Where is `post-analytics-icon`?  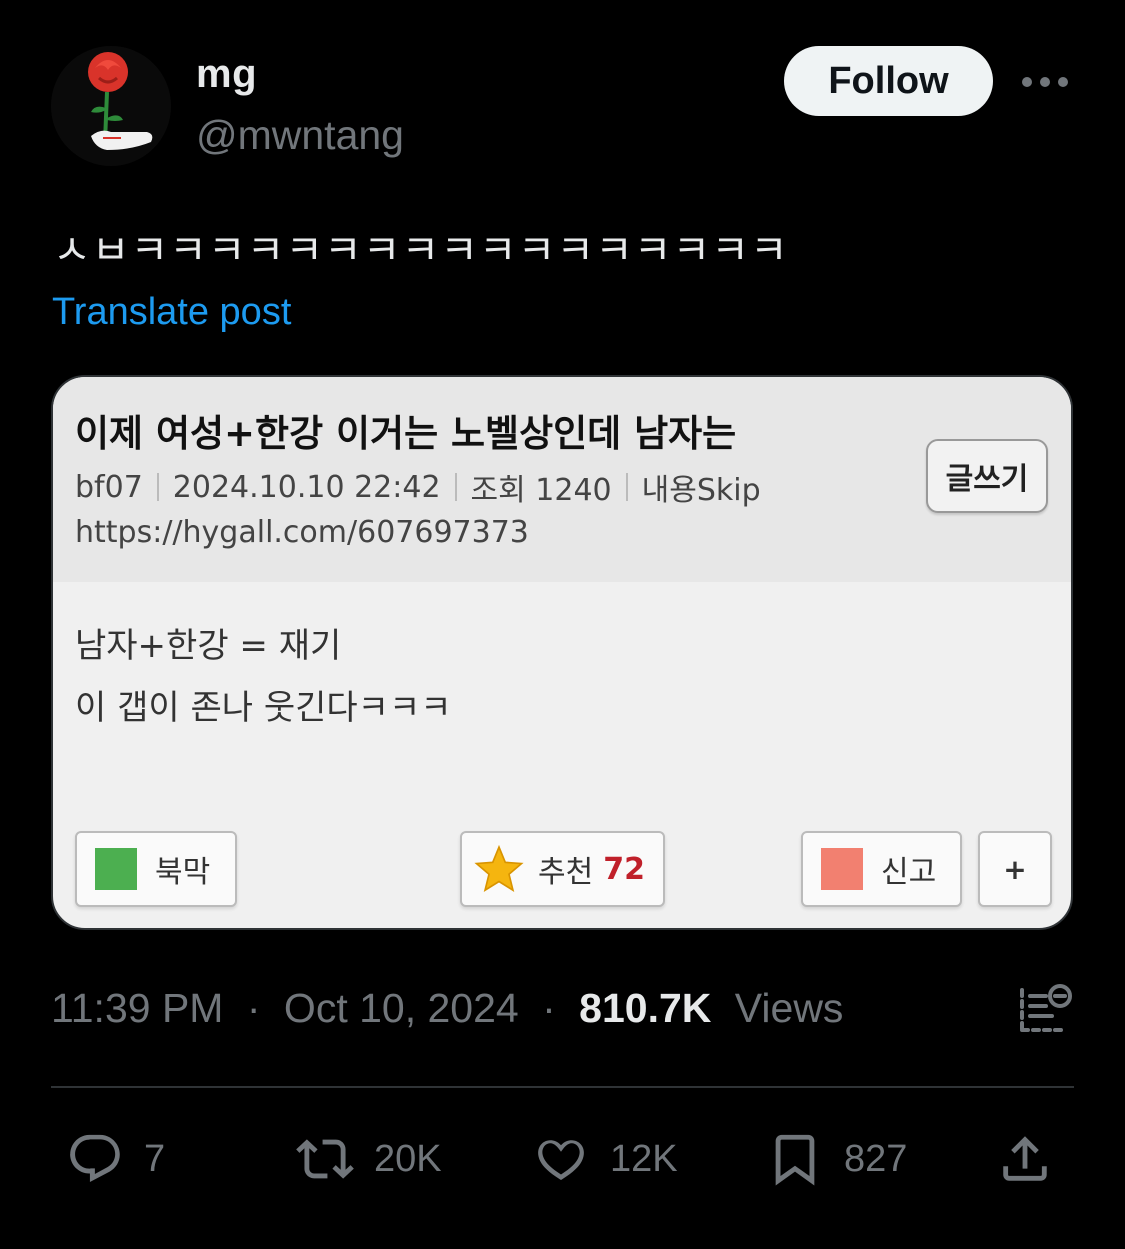
post-analytics-icon is located at coordinates (1046, 1010).